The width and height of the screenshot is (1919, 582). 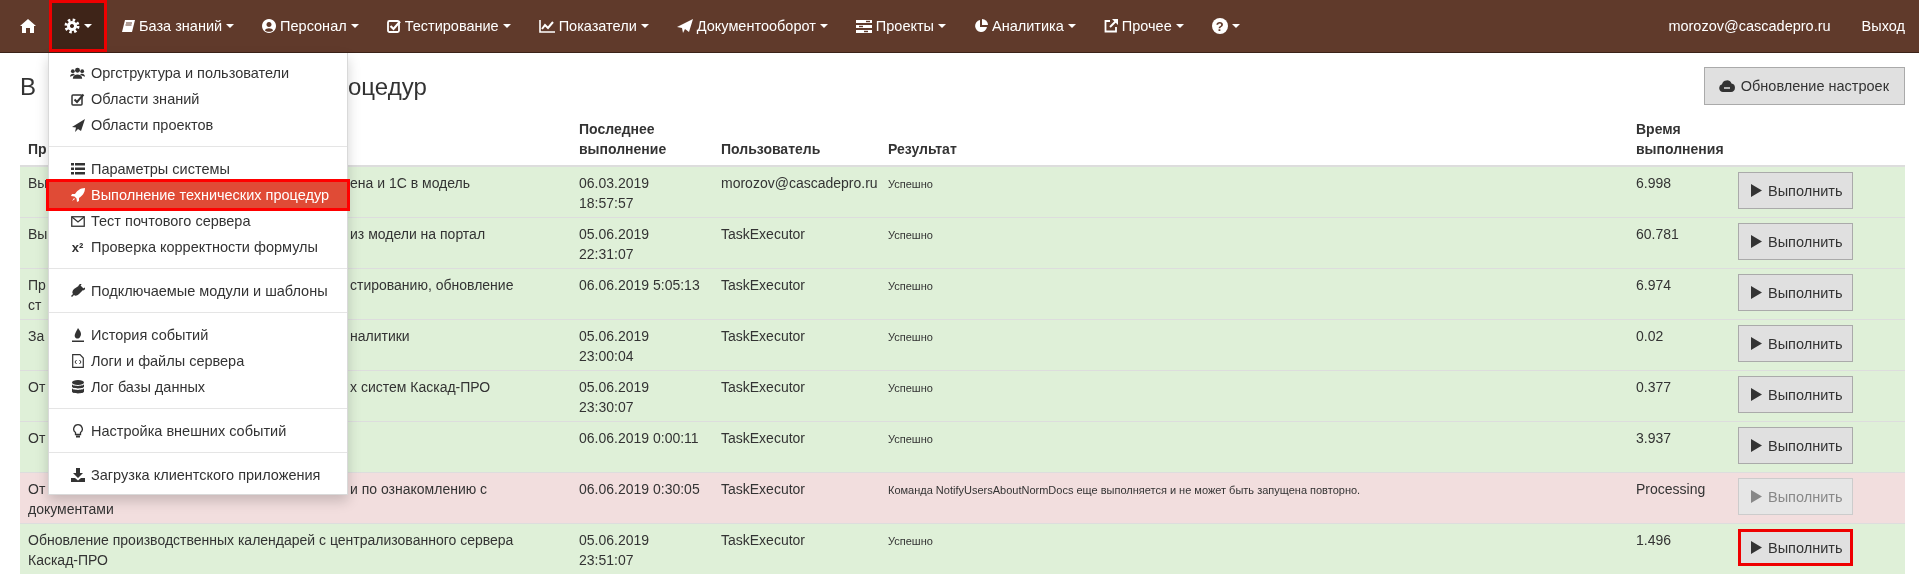 What do you see at coordinates (198, 169) in the screenshot?
I see `menu-item: Параметры системы` at bounding box center [198, 169].